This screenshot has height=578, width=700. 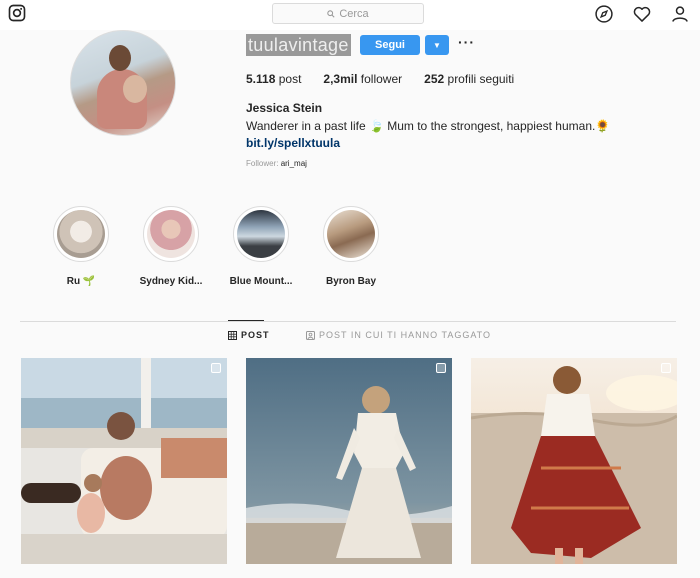 What do you see at coordinates (331, 13) in the screenshot?
I see `search-icon` at bounding box center [331, 13].